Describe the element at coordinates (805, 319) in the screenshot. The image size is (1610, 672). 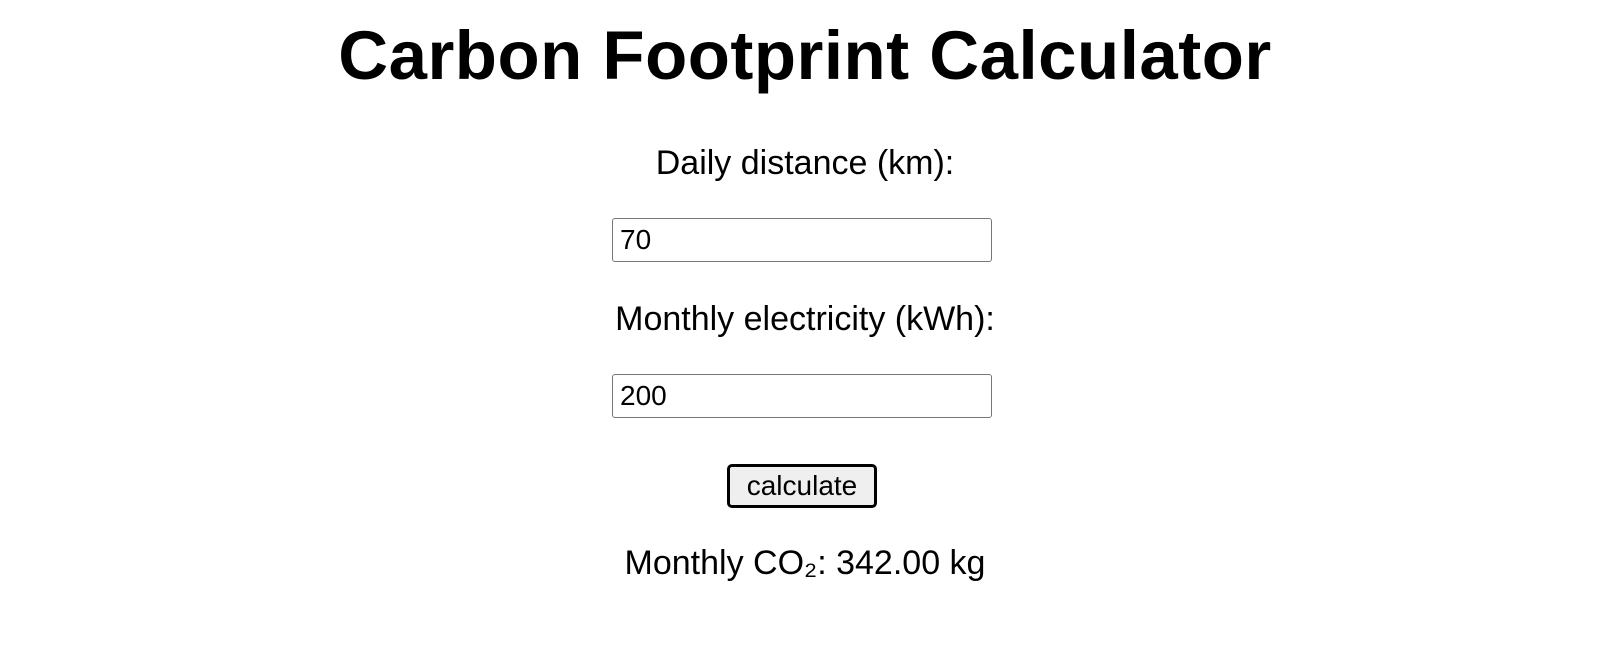
I see `monthly-electricity-label: Monthly electricity (kWh):` at that location.